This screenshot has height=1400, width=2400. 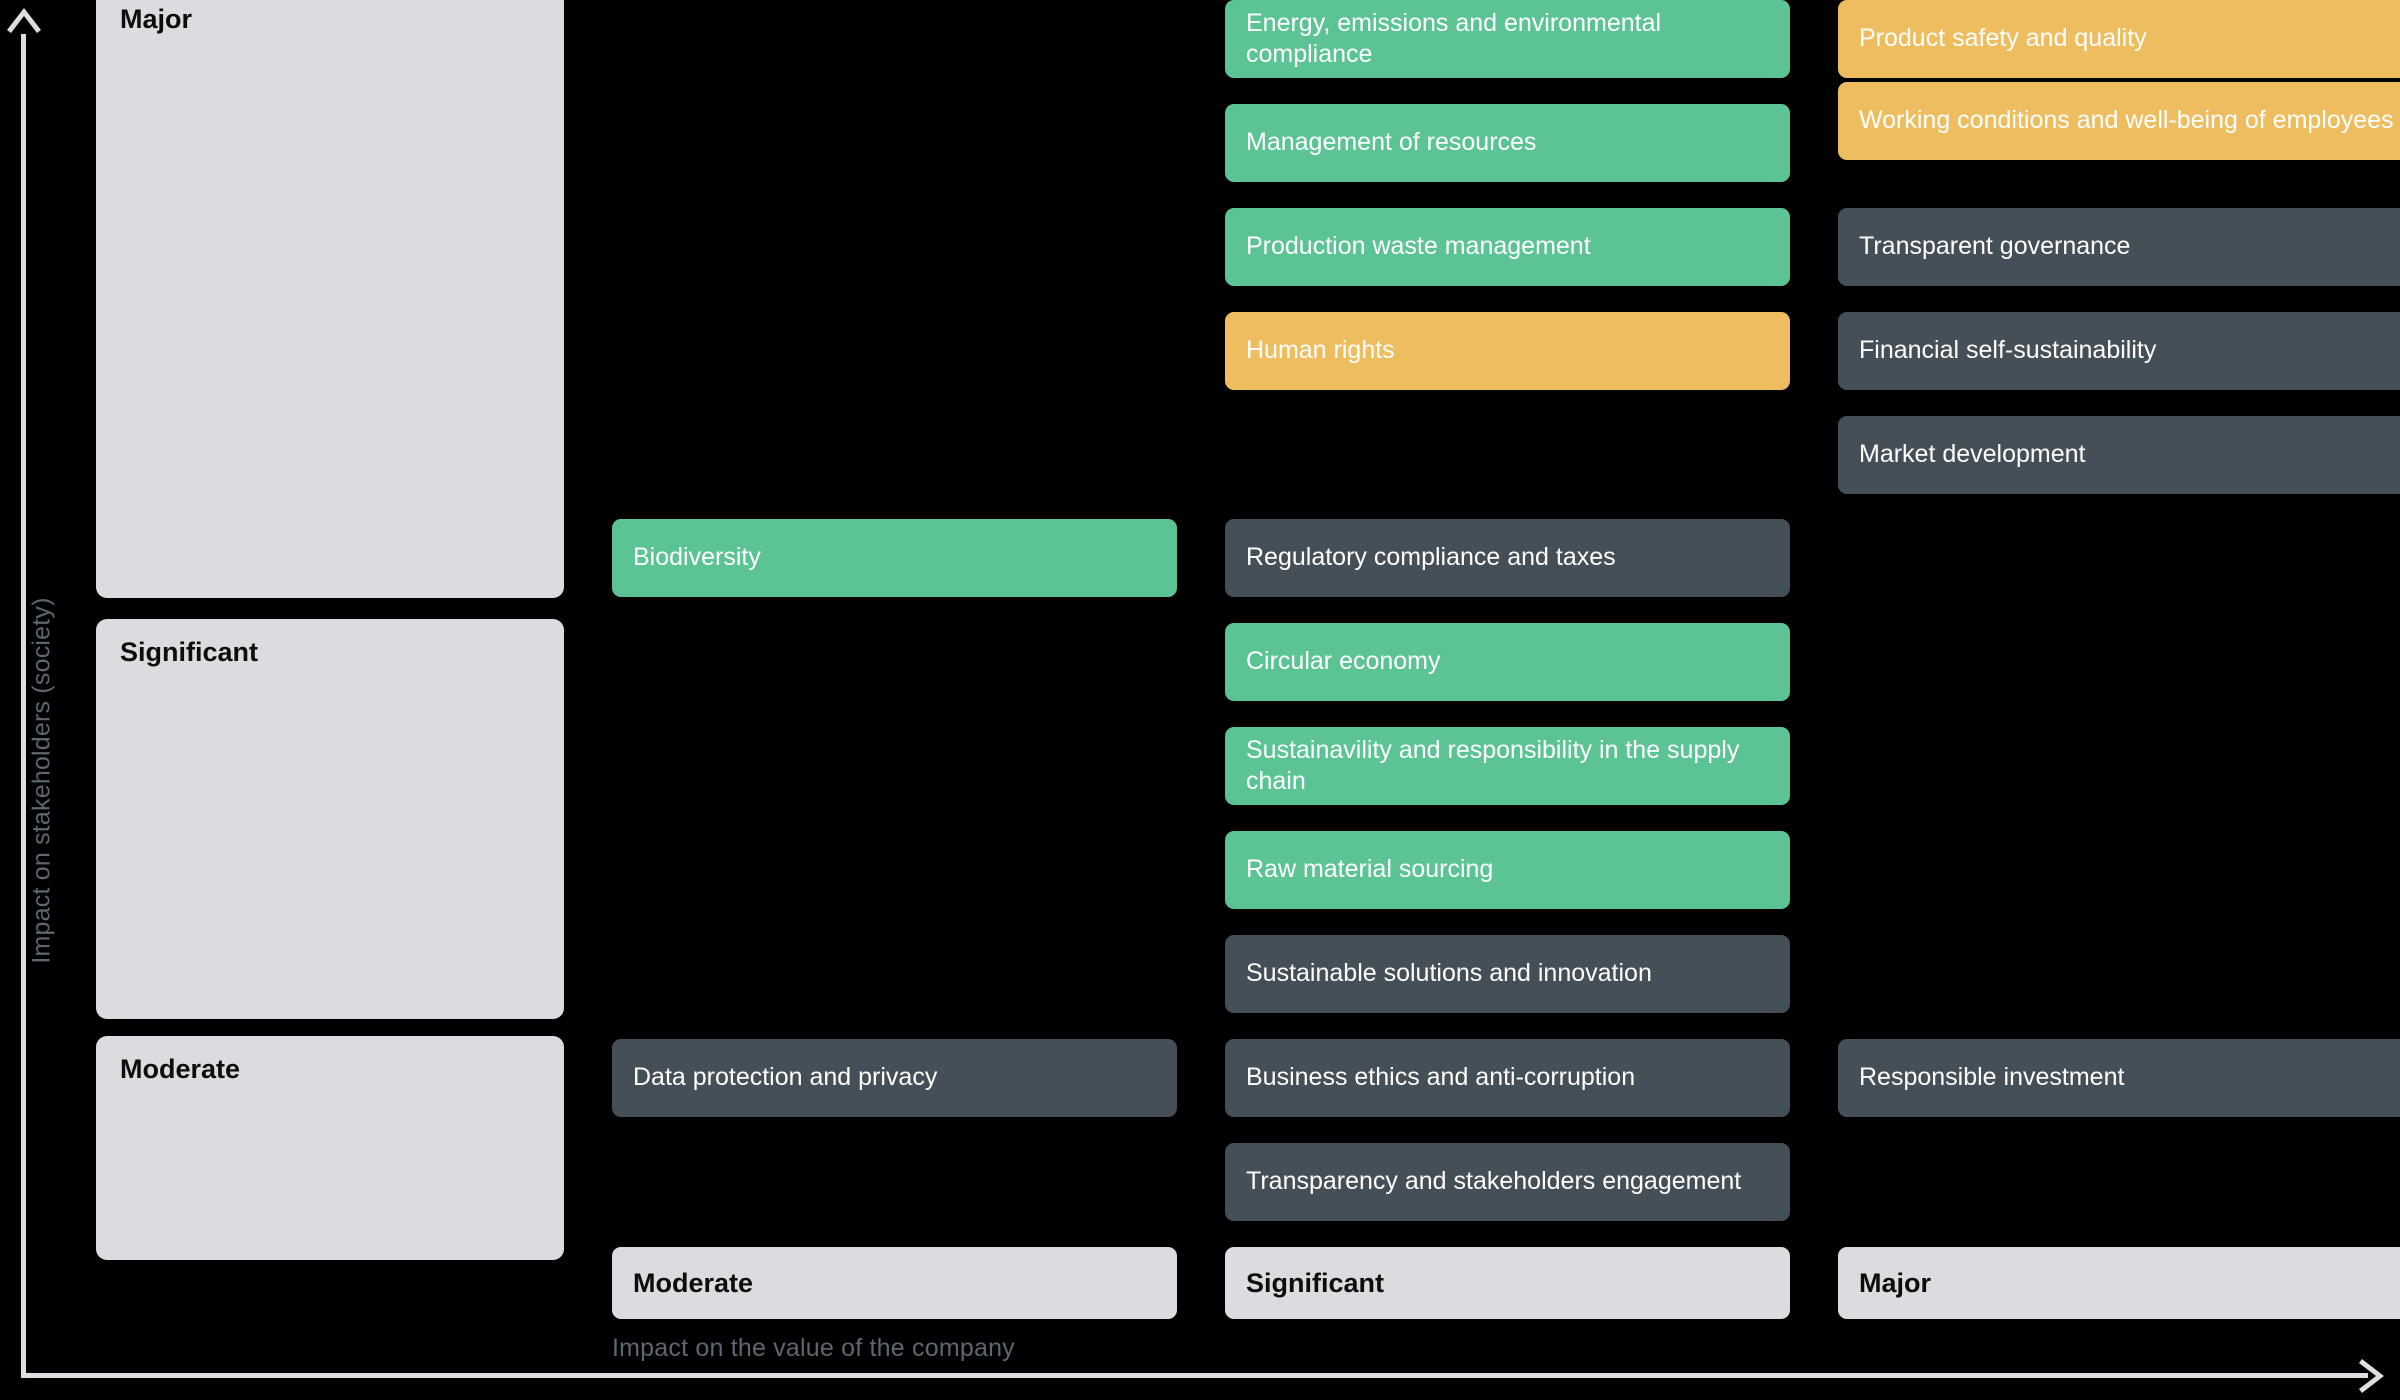 I want to click on topic-market-development: Market development, so click(x=2119, y=455).